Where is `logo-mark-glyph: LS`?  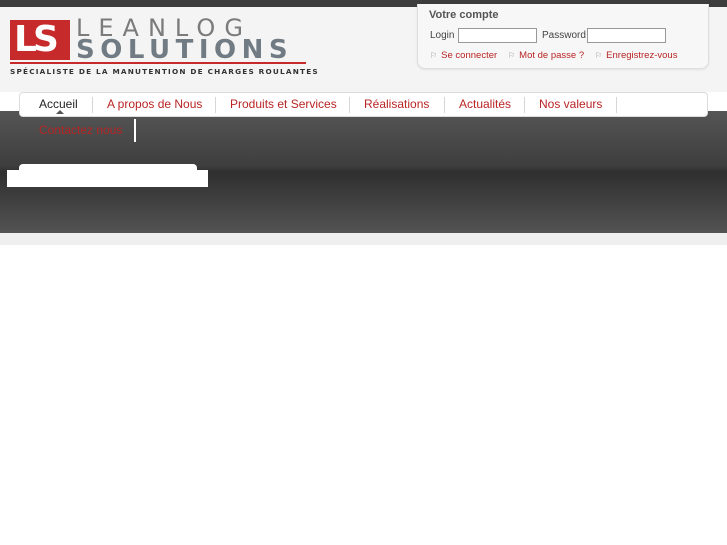 logo-mark-glyph: LS is located at coordinates (36, 39).